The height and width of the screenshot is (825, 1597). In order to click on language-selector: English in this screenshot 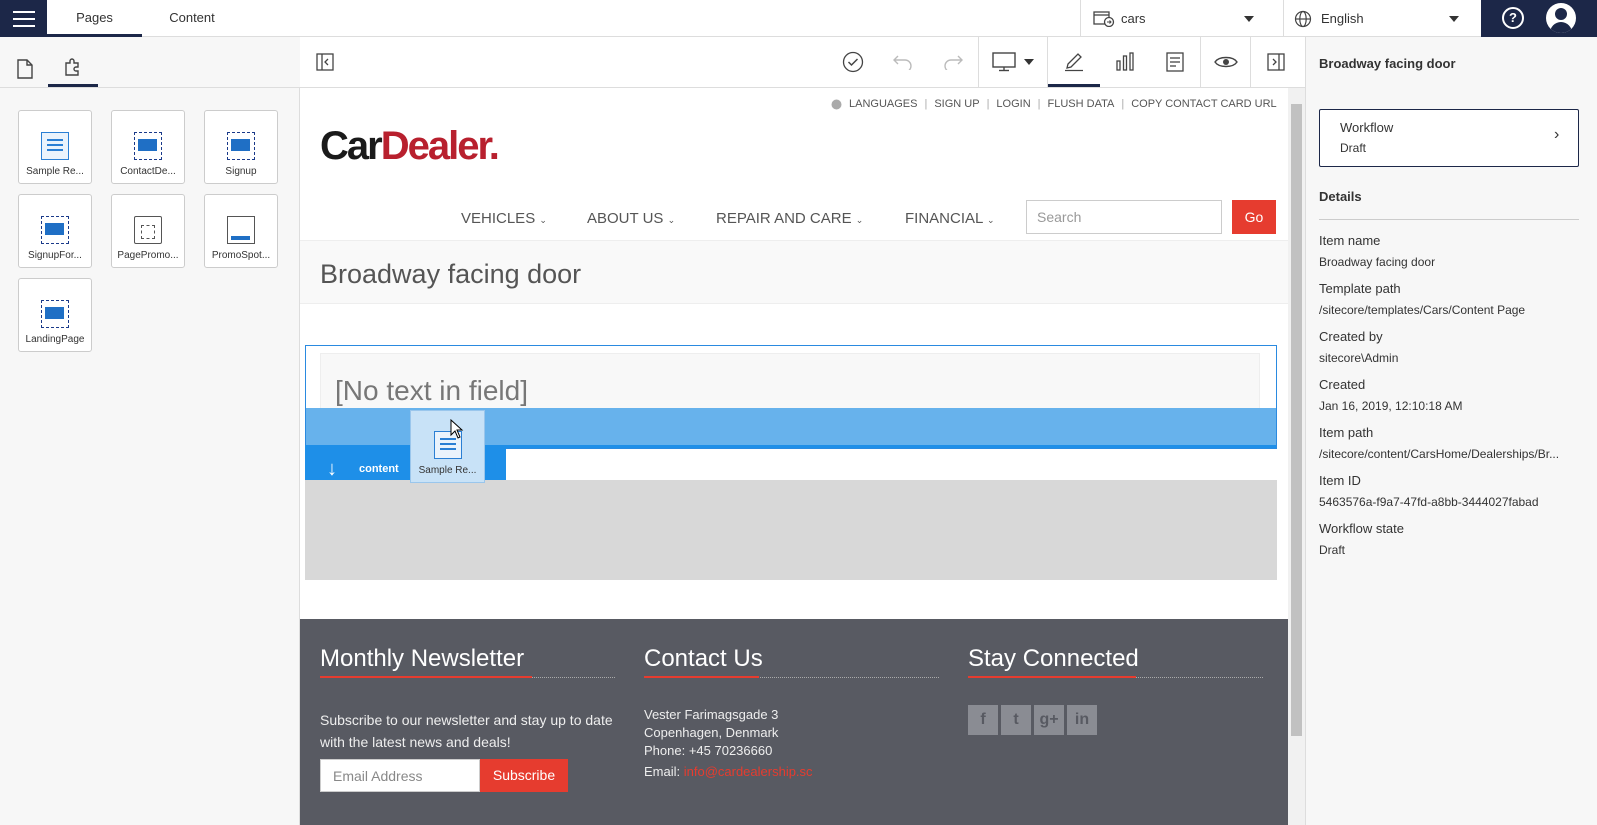, I will do `click(1382, 18)`.